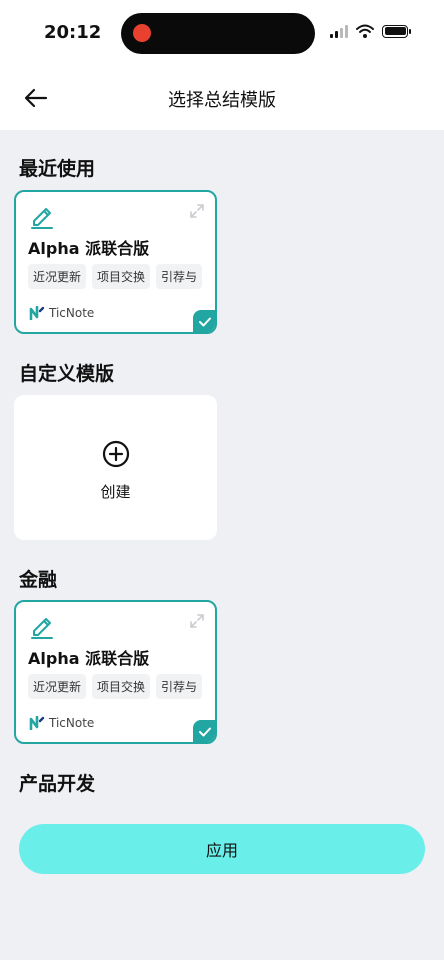 Image resolution: width=444 pixels, height=960 pixels. What do you see at coordinates (396, 31) in the screenshot?
I see `battery-icon` at bounding box center [396, 31].